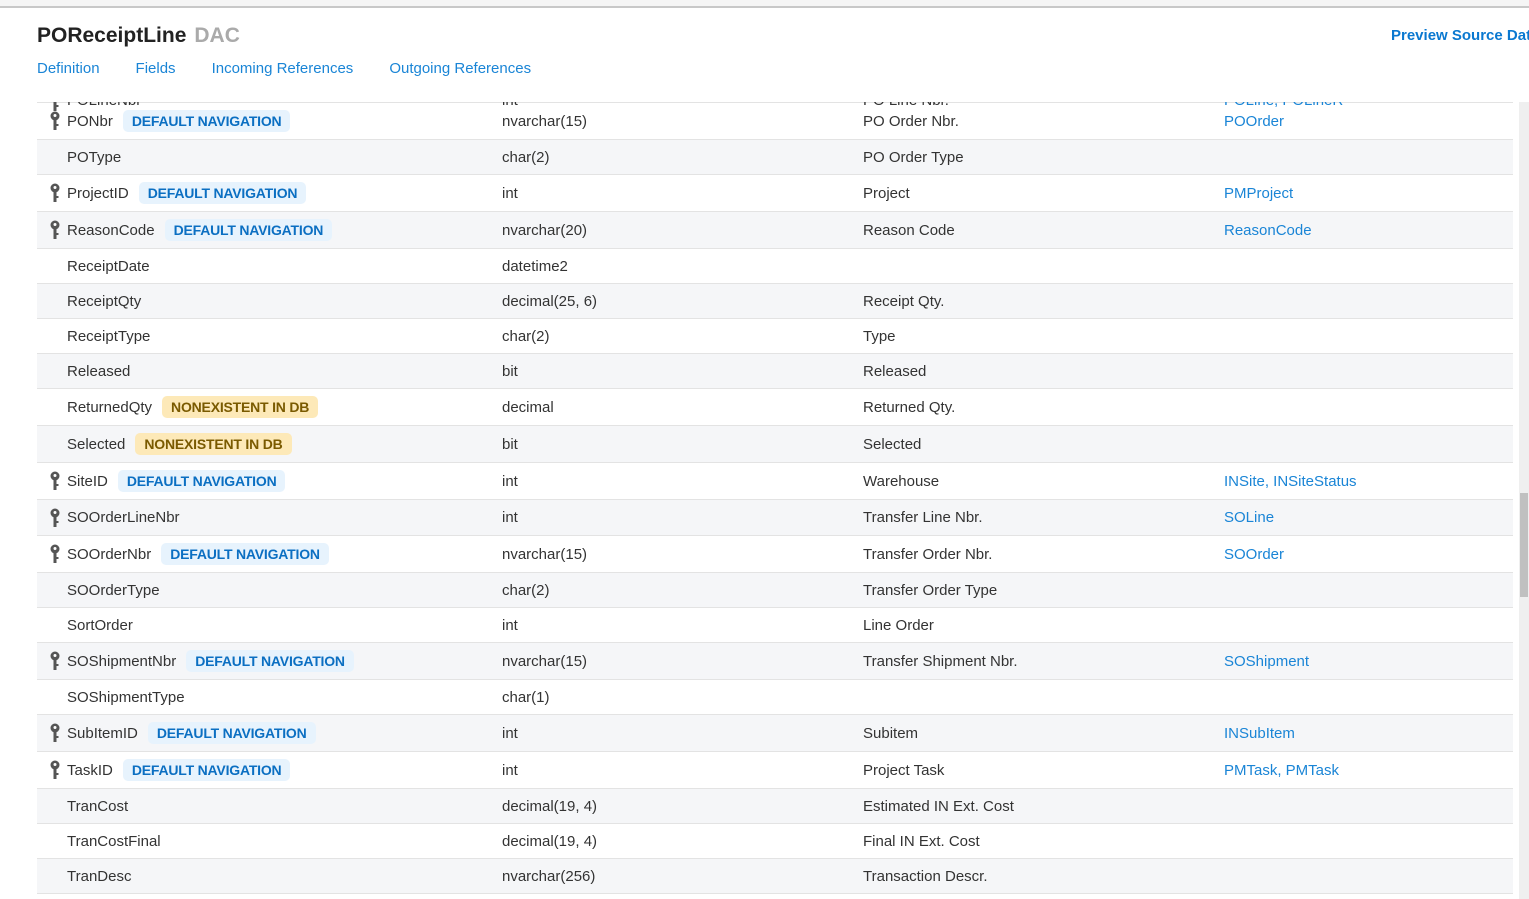 The height and width of the screenshot is (899, 1529). I want to click on dac-name: POReceiptLine, so click(112, 35).